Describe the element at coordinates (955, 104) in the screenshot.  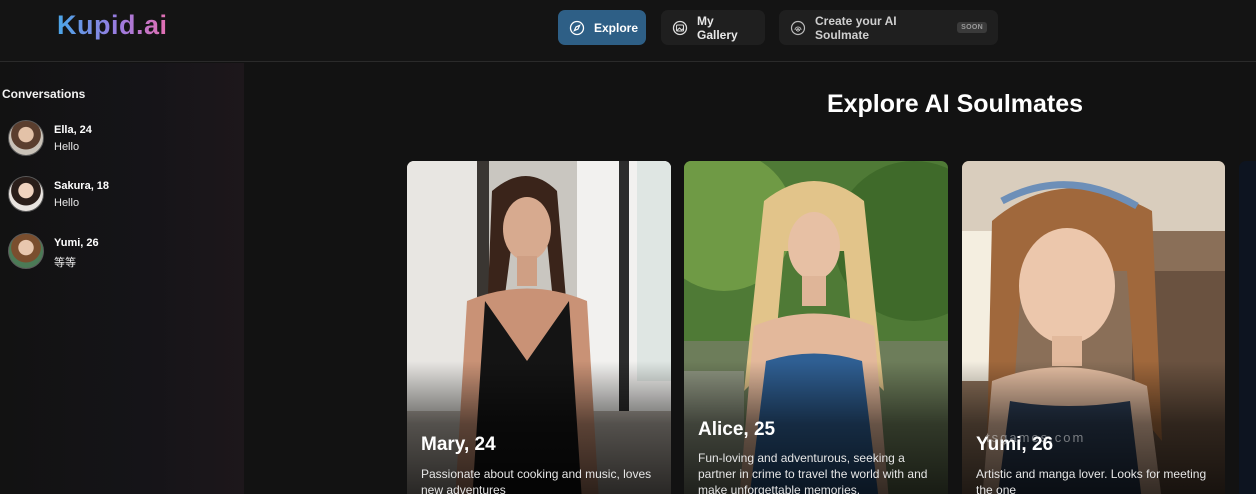
I see `page-title: Explore AI Soulmates` at that location.